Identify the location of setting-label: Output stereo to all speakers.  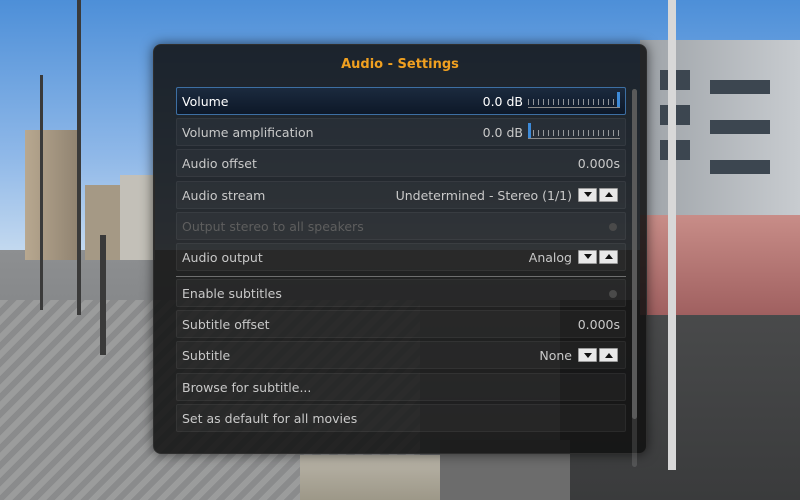
(273, 226).